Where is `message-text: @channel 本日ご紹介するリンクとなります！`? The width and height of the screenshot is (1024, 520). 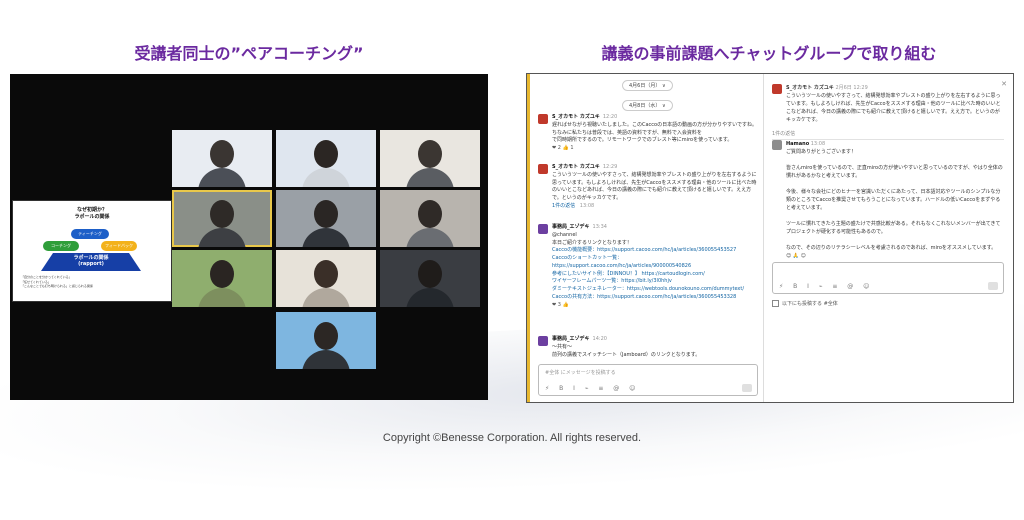 message-text: @channel 本日ご紹介するリンクとなります！ is located at coordinates (592, 238).